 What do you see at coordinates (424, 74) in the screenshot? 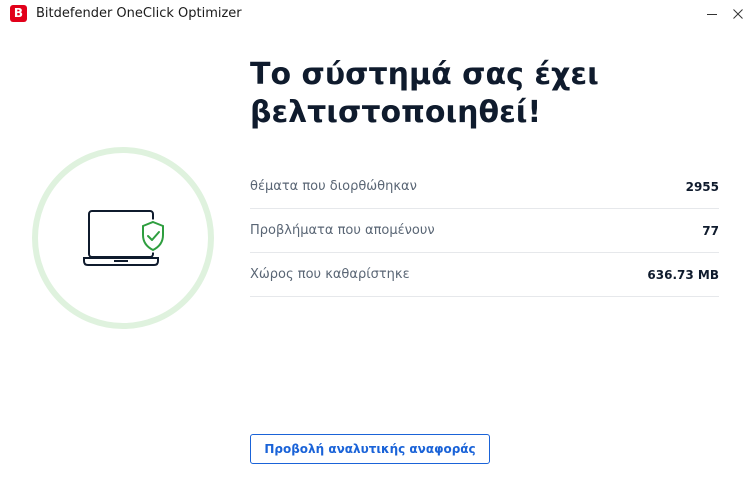
I see `page-title-line-1: Το σύστημά σας έχει` at bounding box center [424, 74].